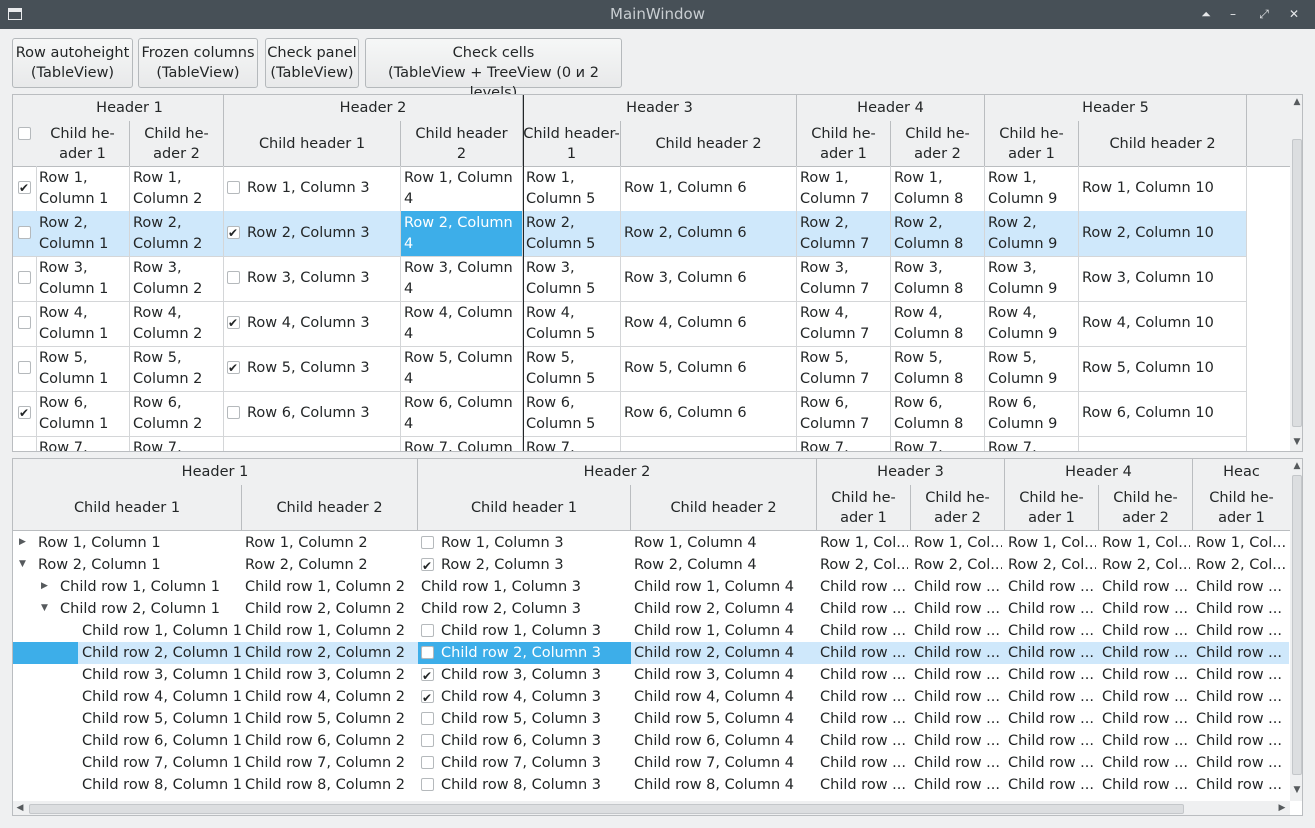  I want to click on table-cell: Row 6, Column 2, so click(177, 414).